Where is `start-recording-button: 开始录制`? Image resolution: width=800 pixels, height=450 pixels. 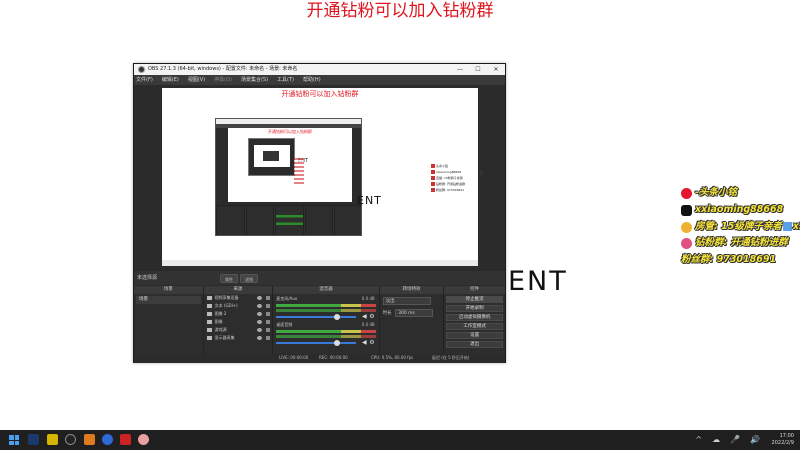
start-recording-button: 开始录制 is located at coordinates (474, 308).